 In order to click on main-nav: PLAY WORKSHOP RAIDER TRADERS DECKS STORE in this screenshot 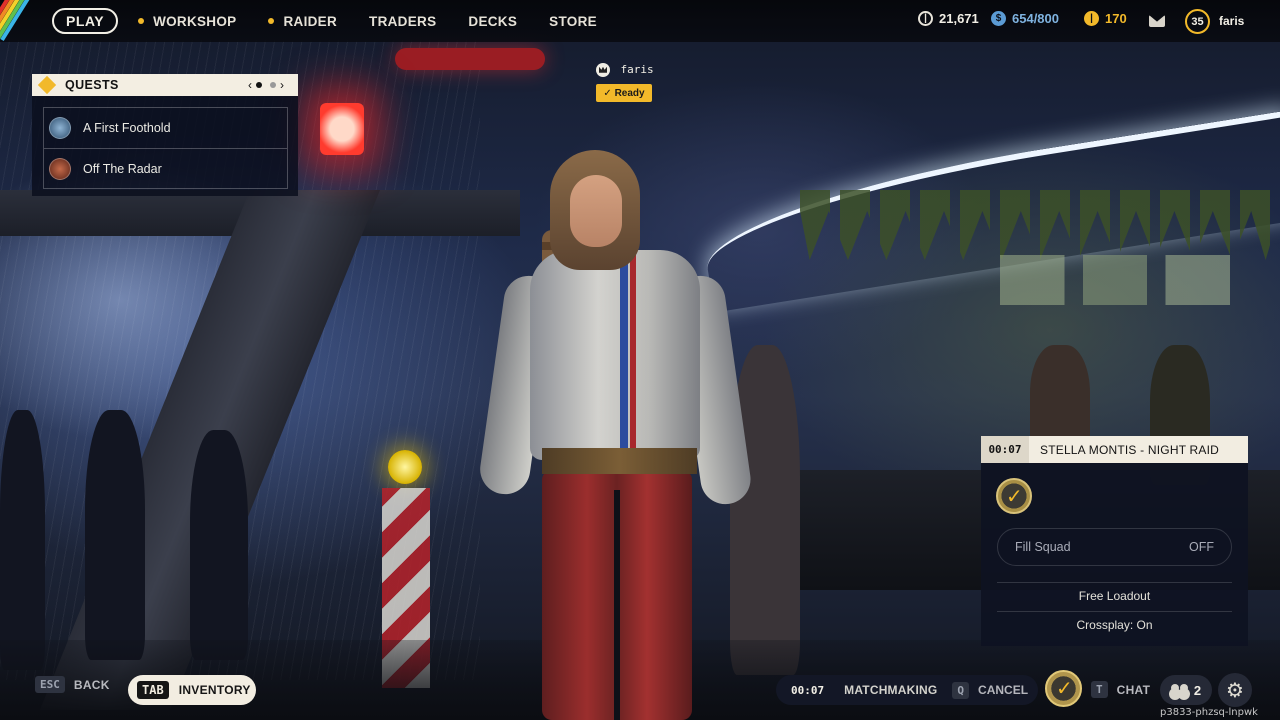, I will do `click(340, 21)`.